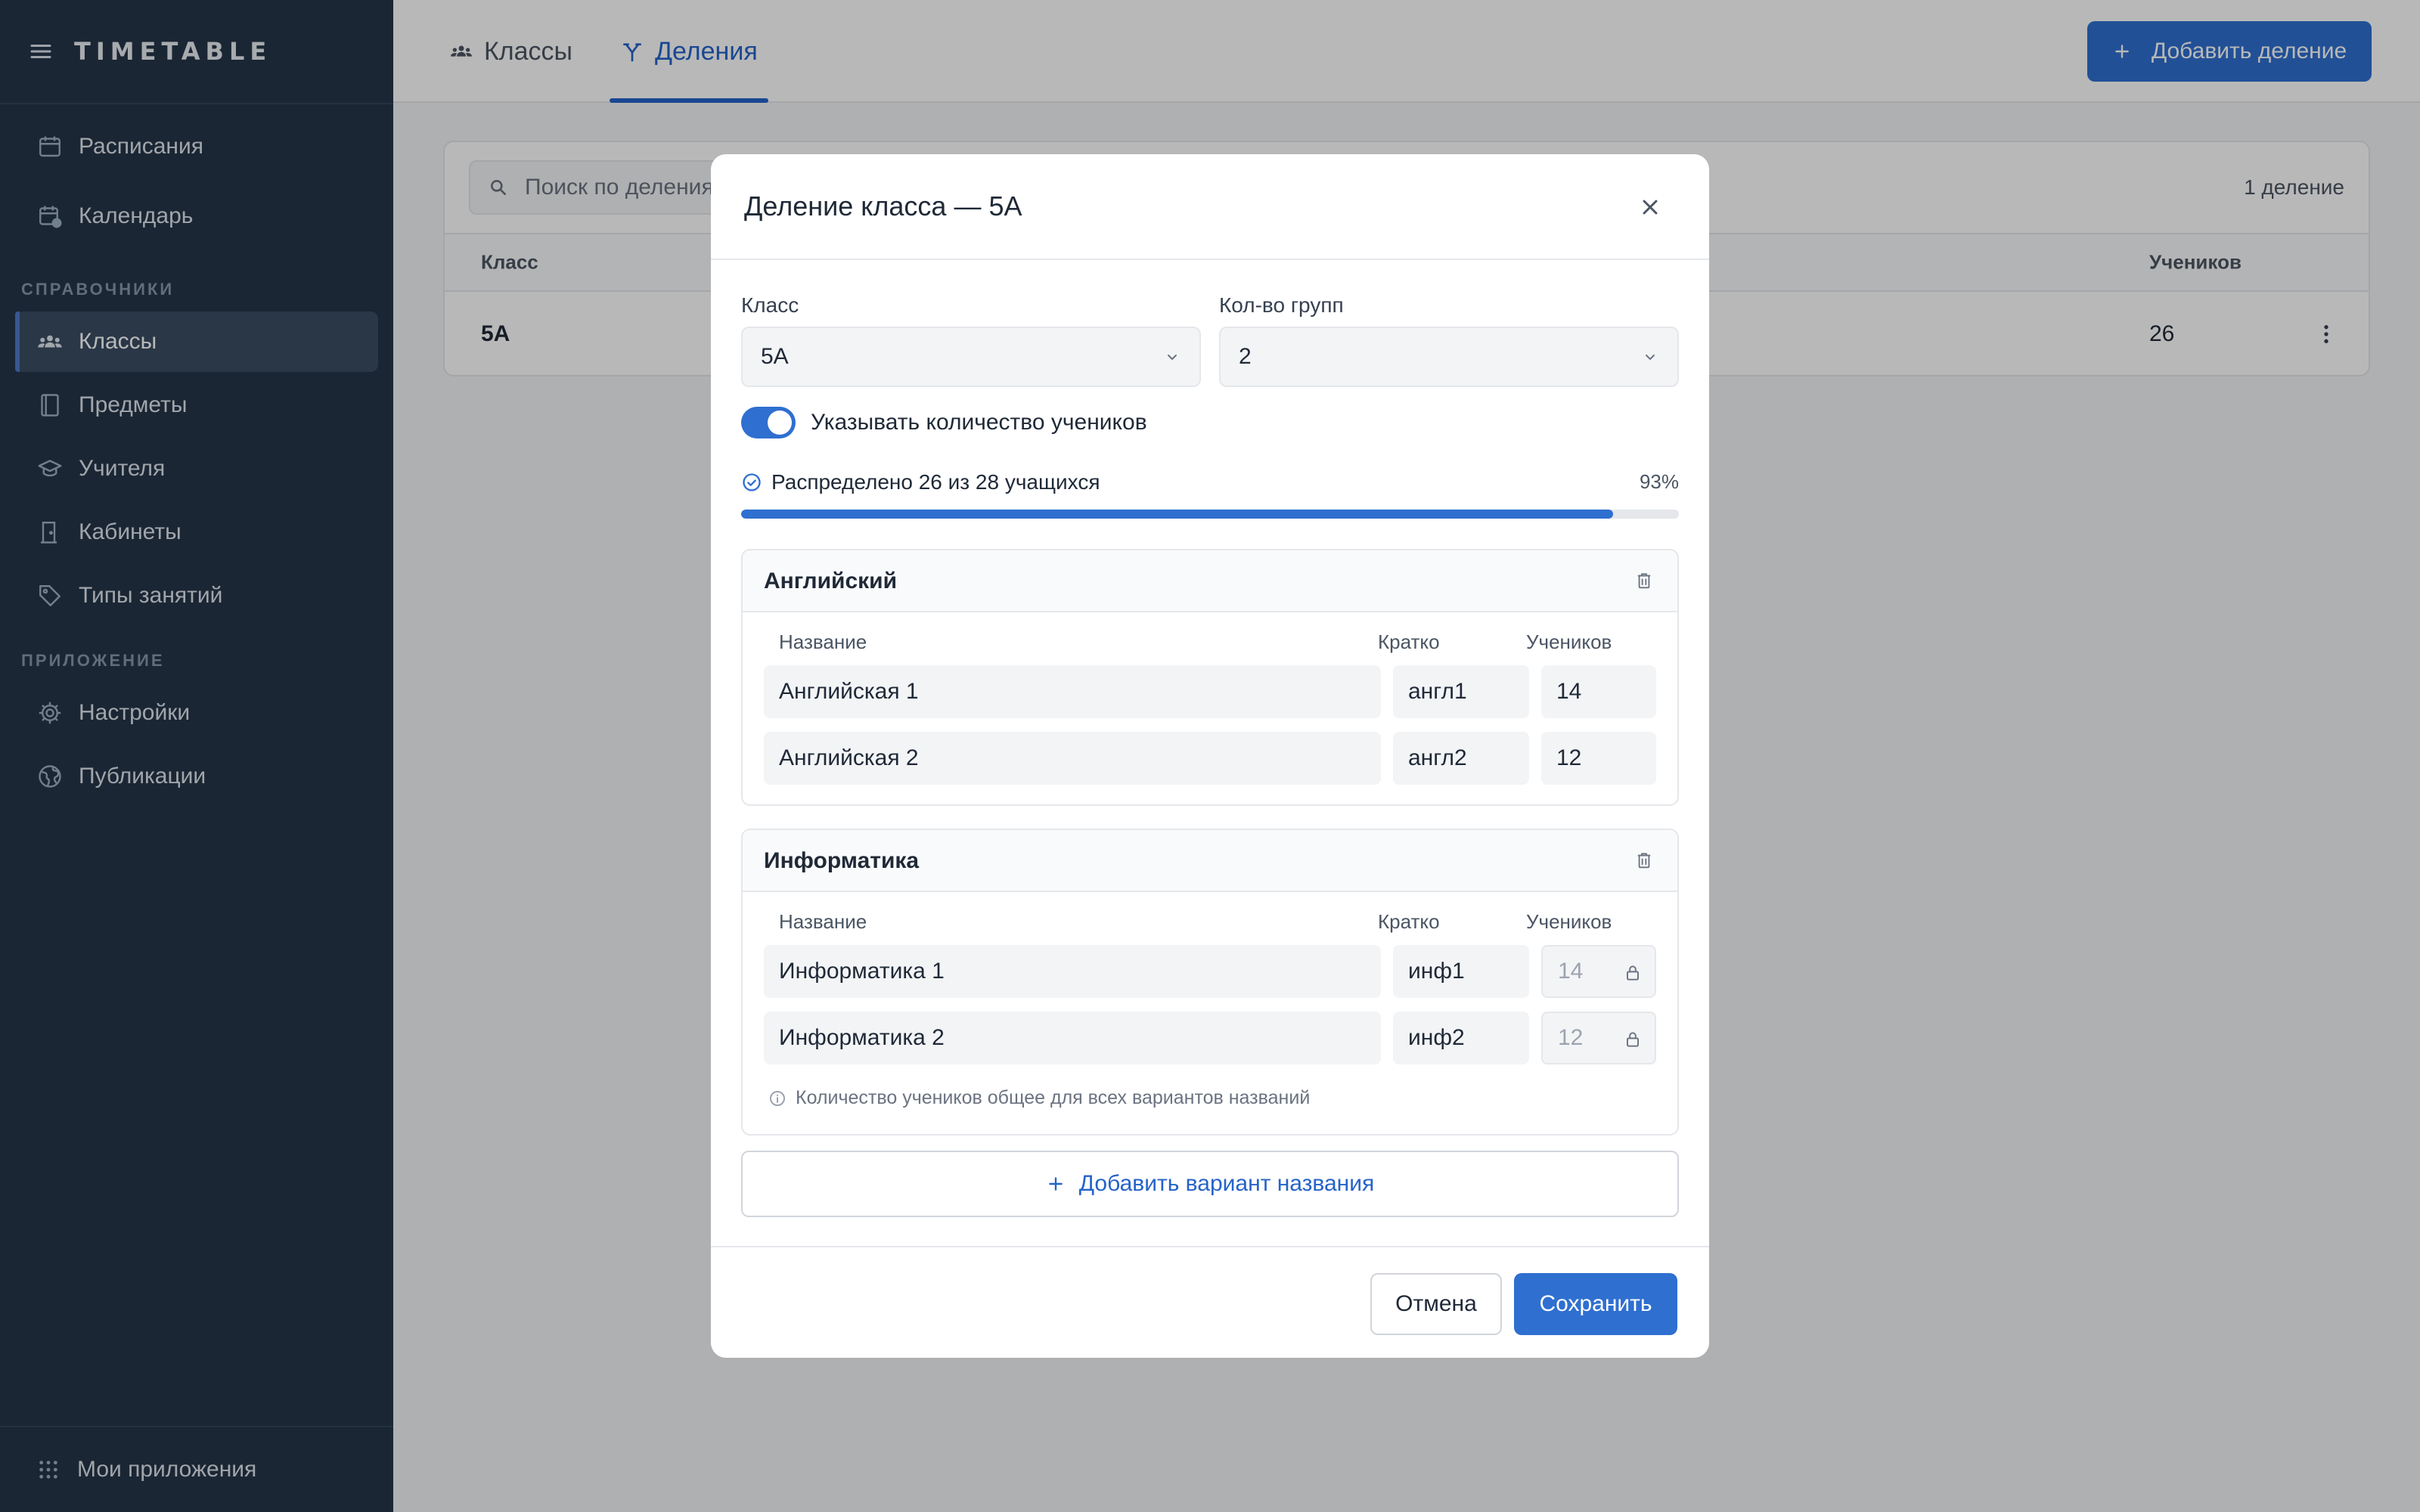  I want to click on modal-title: Деление класса — 5А, so click(883, 206).